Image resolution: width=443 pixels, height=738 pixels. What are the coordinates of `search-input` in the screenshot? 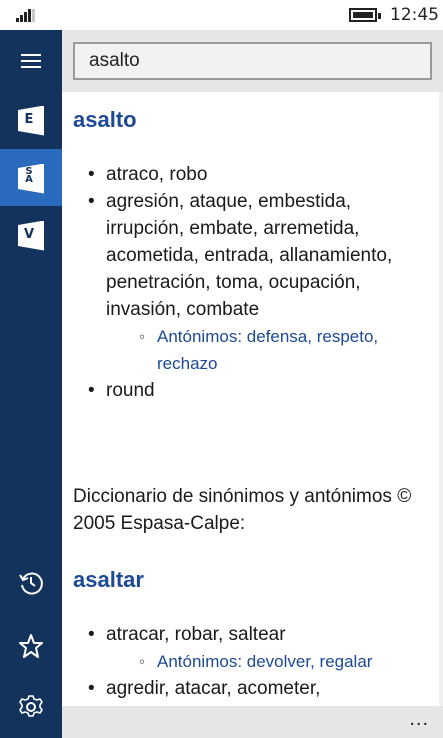 It's located at (252, 61).